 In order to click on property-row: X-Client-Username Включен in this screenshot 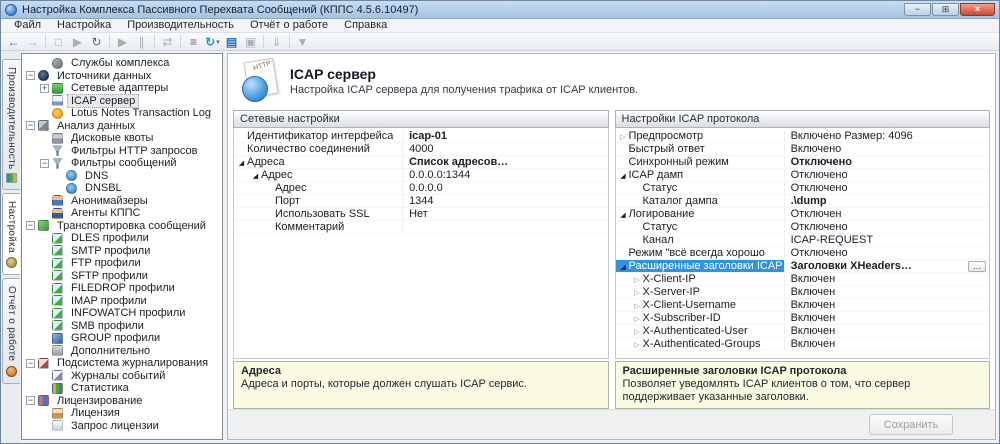, I will do `click(802, 305)`.